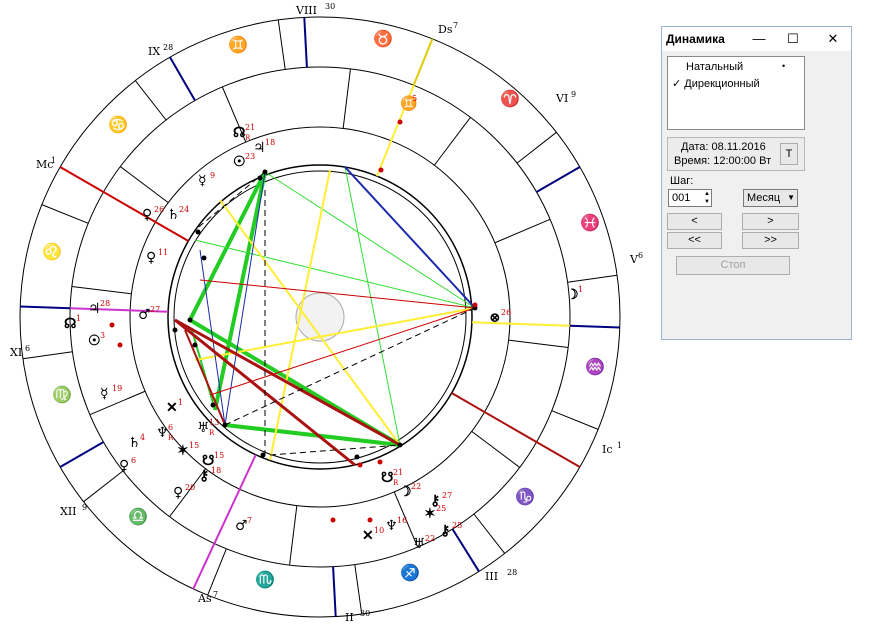 The height and width of the screenshot is (630, 870). Describe the element at coordinates (770, 240) in the screenshot. I see `next-fast-button: >>` at that location.